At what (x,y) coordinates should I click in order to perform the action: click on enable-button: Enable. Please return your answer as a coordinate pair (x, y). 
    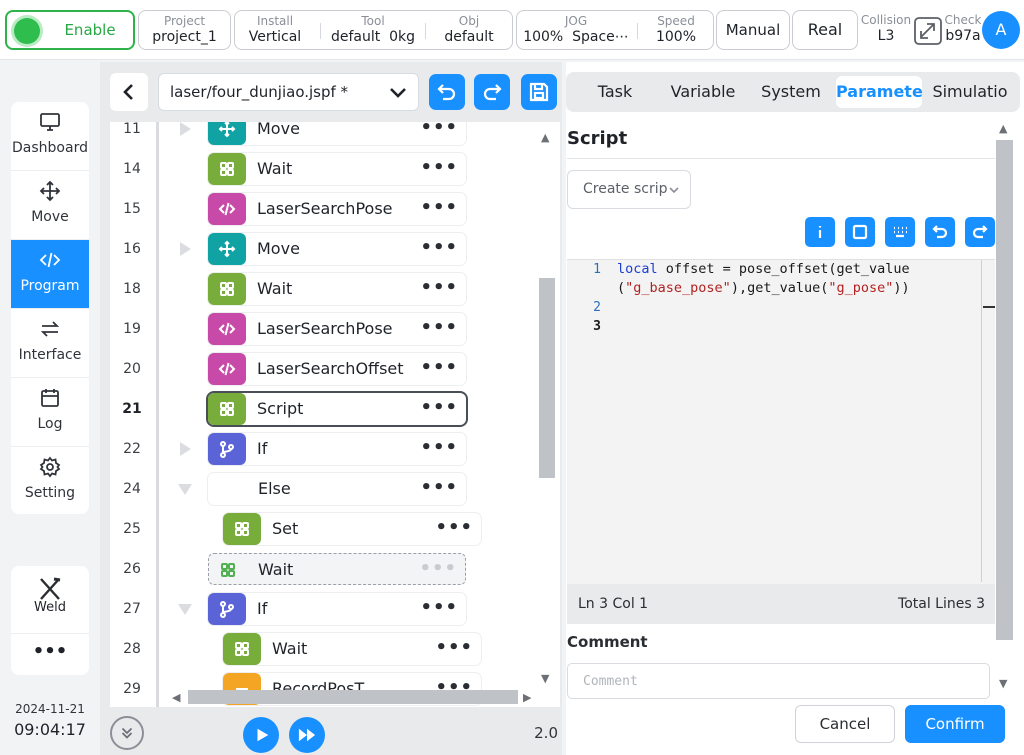
    Looking at the image, I should click on (70, 30).